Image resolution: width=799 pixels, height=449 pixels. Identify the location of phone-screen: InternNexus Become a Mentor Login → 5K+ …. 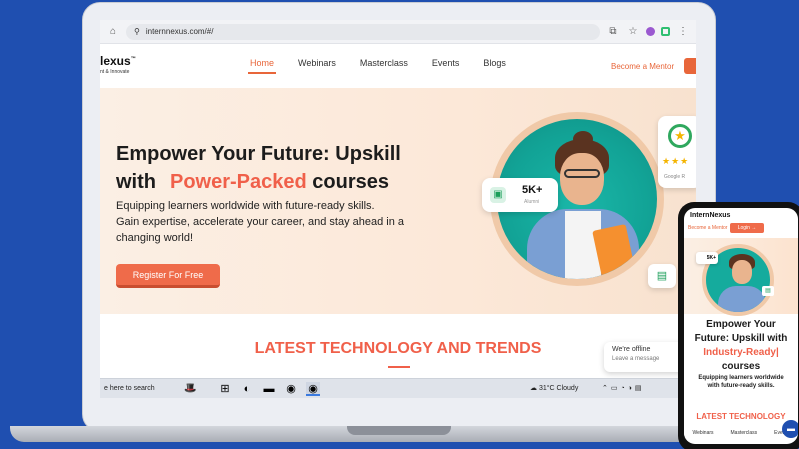
(741, 326).